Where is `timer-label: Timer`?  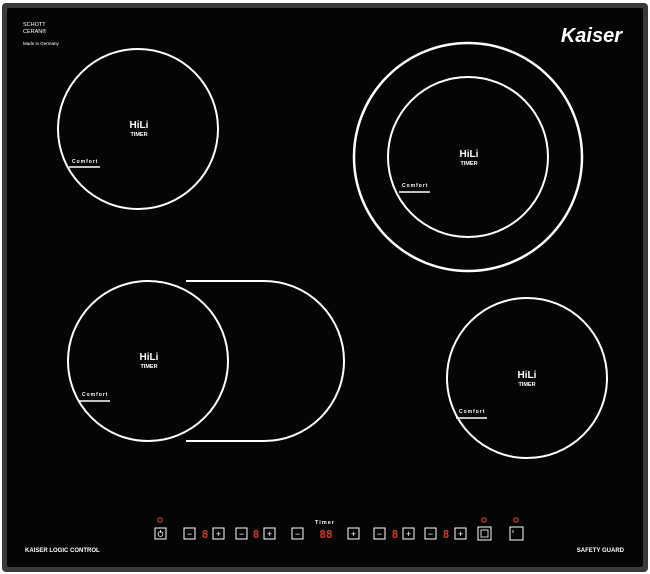
timer-label: Timer is located at coordinates (325, 523).